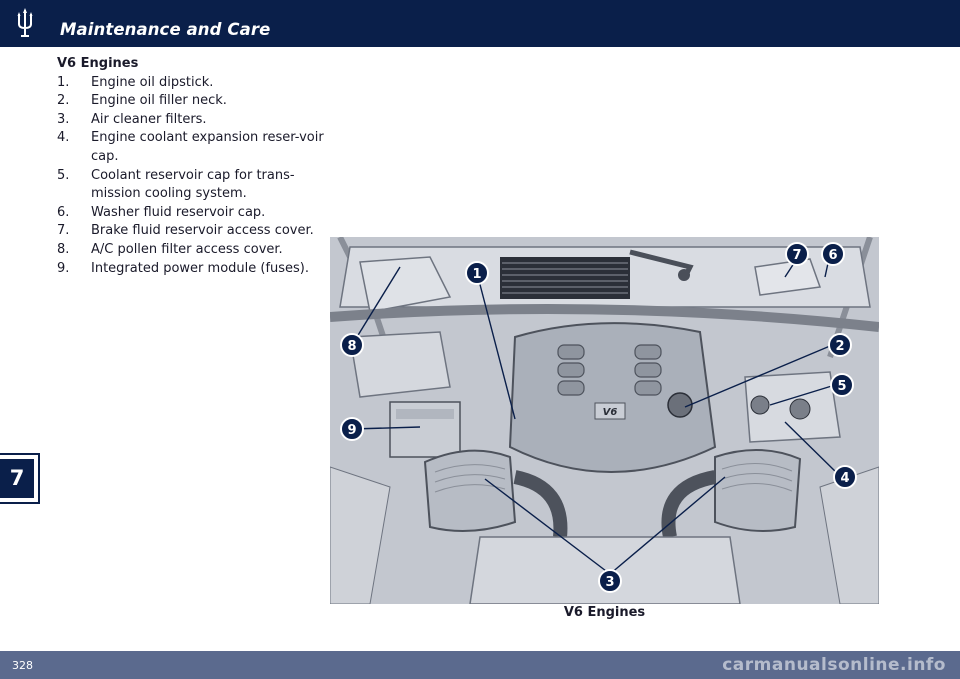 This screenshot has width=960, height=679. I want to click on chapter-number: 7, so click(17, 478).